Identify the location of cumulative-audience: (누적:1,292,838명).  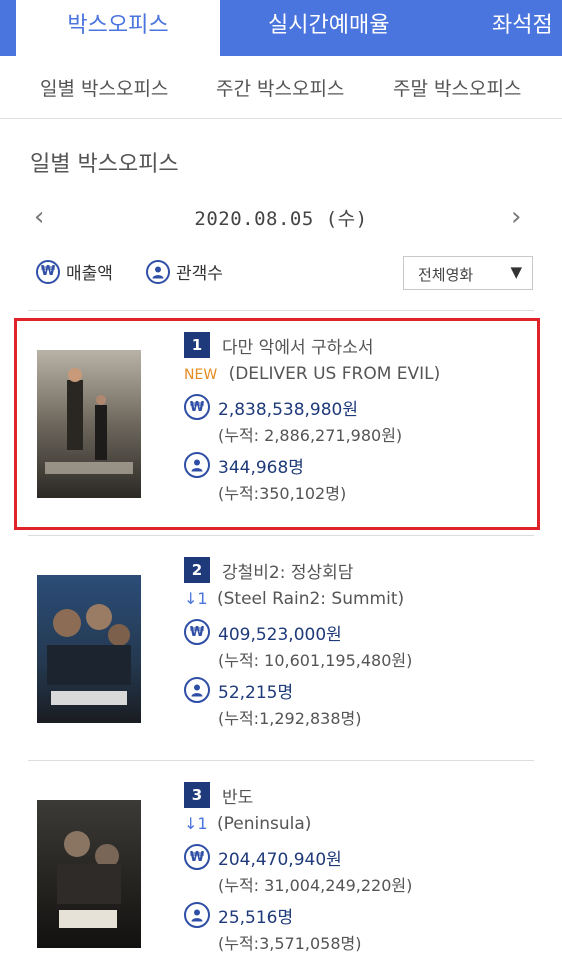
(290, 718).